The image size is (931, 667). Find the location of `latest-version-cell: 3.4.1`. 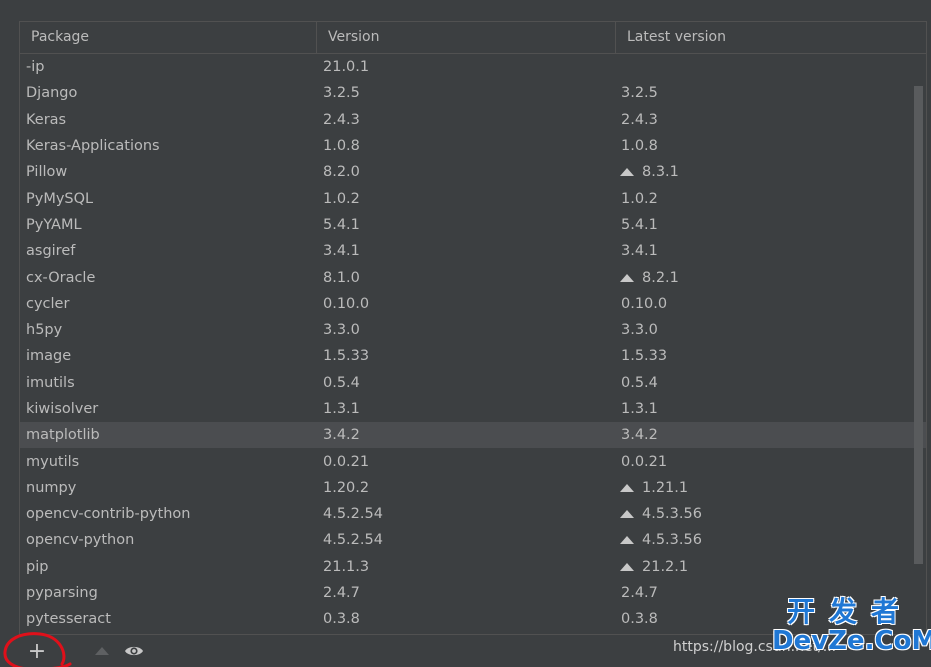

latest-version-cell: 3.4.1 is located at coordinates (765, 251).